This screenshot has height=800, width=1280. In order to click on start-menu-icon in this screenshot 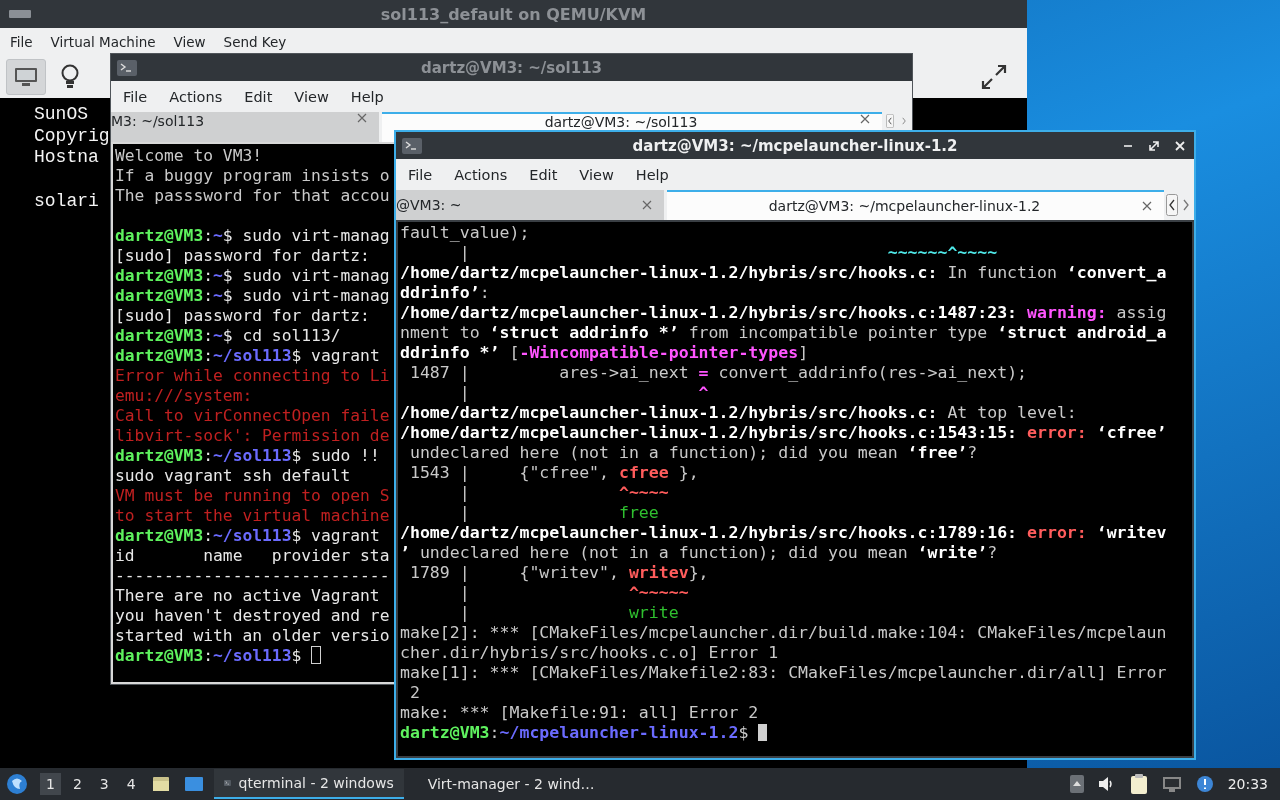, I will do `click(17, 784)`.